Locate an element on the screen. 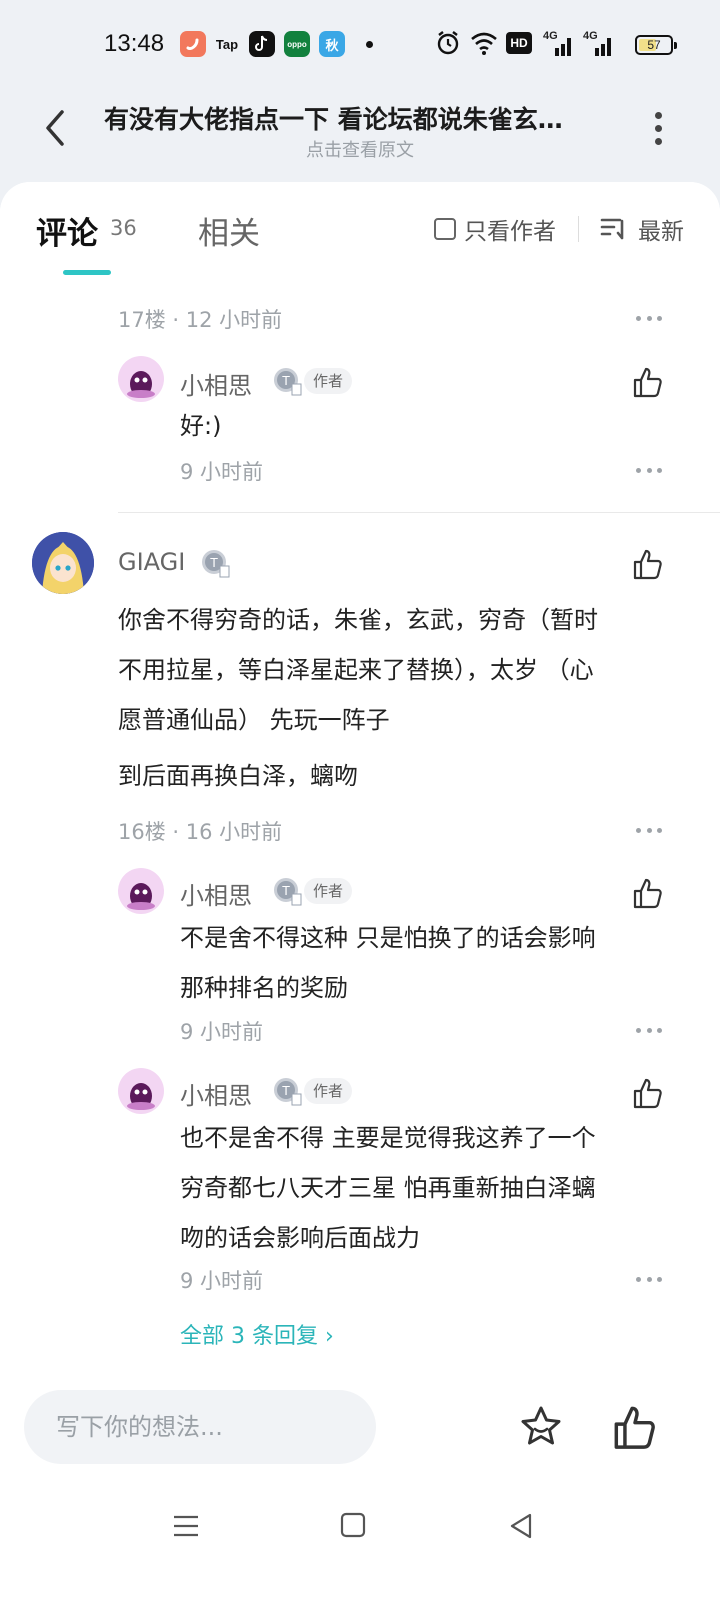  tab-comments: 评论 is located at coordinates (67, 230).